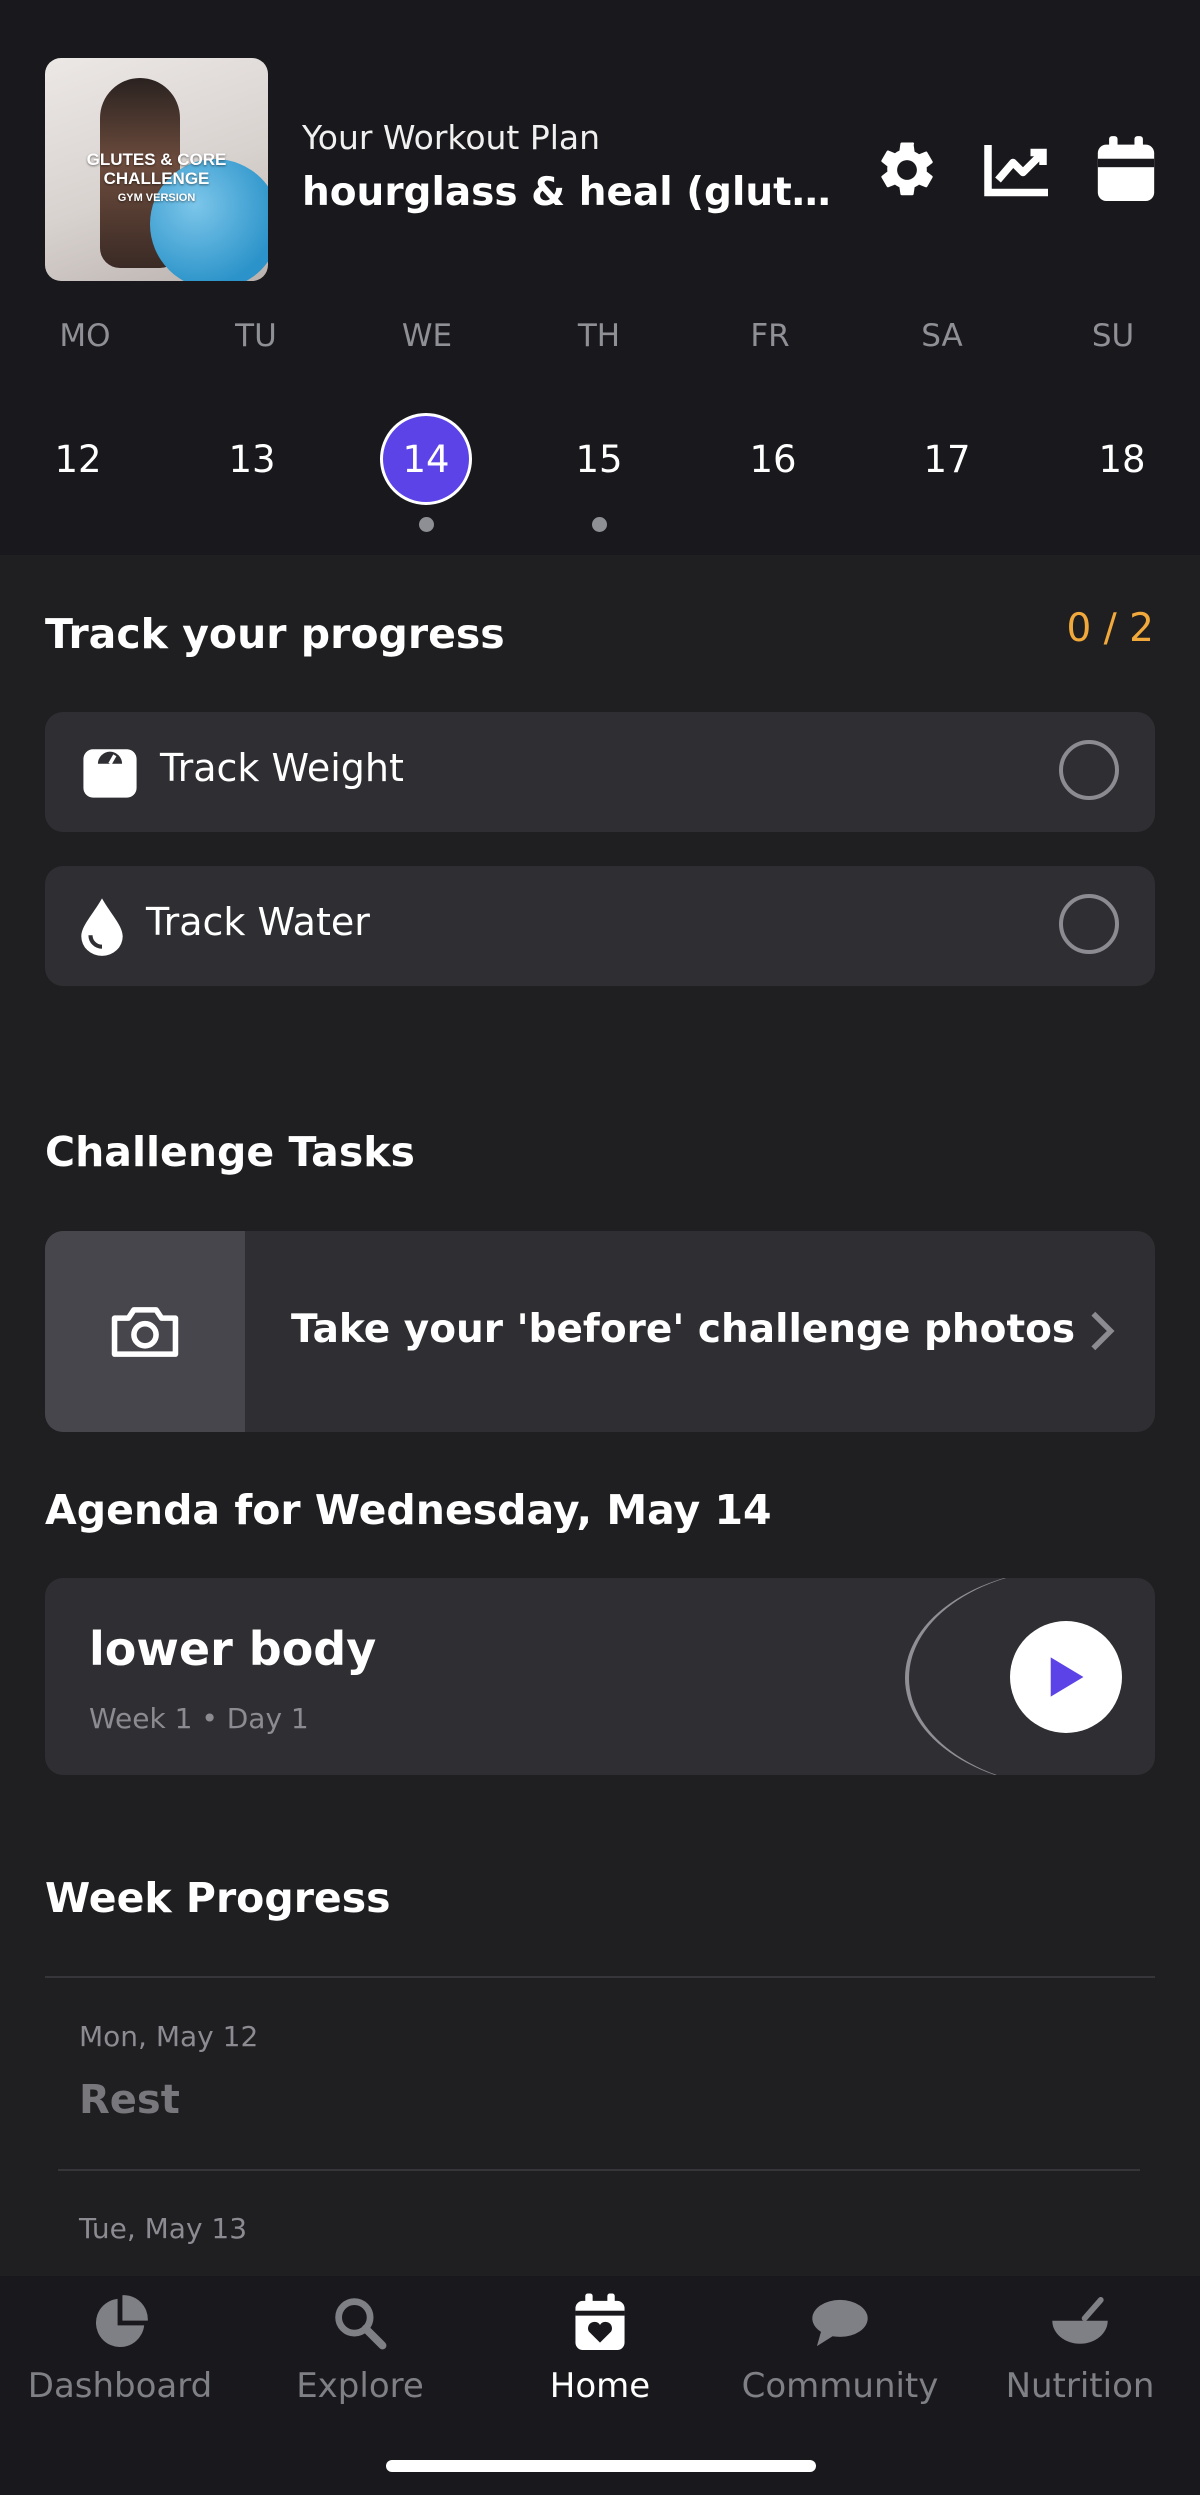 Image resolution: width=1200 pixels, height=2495 pixels. I want to click on week-progress-title: Week Progress, so click(218, 1898).